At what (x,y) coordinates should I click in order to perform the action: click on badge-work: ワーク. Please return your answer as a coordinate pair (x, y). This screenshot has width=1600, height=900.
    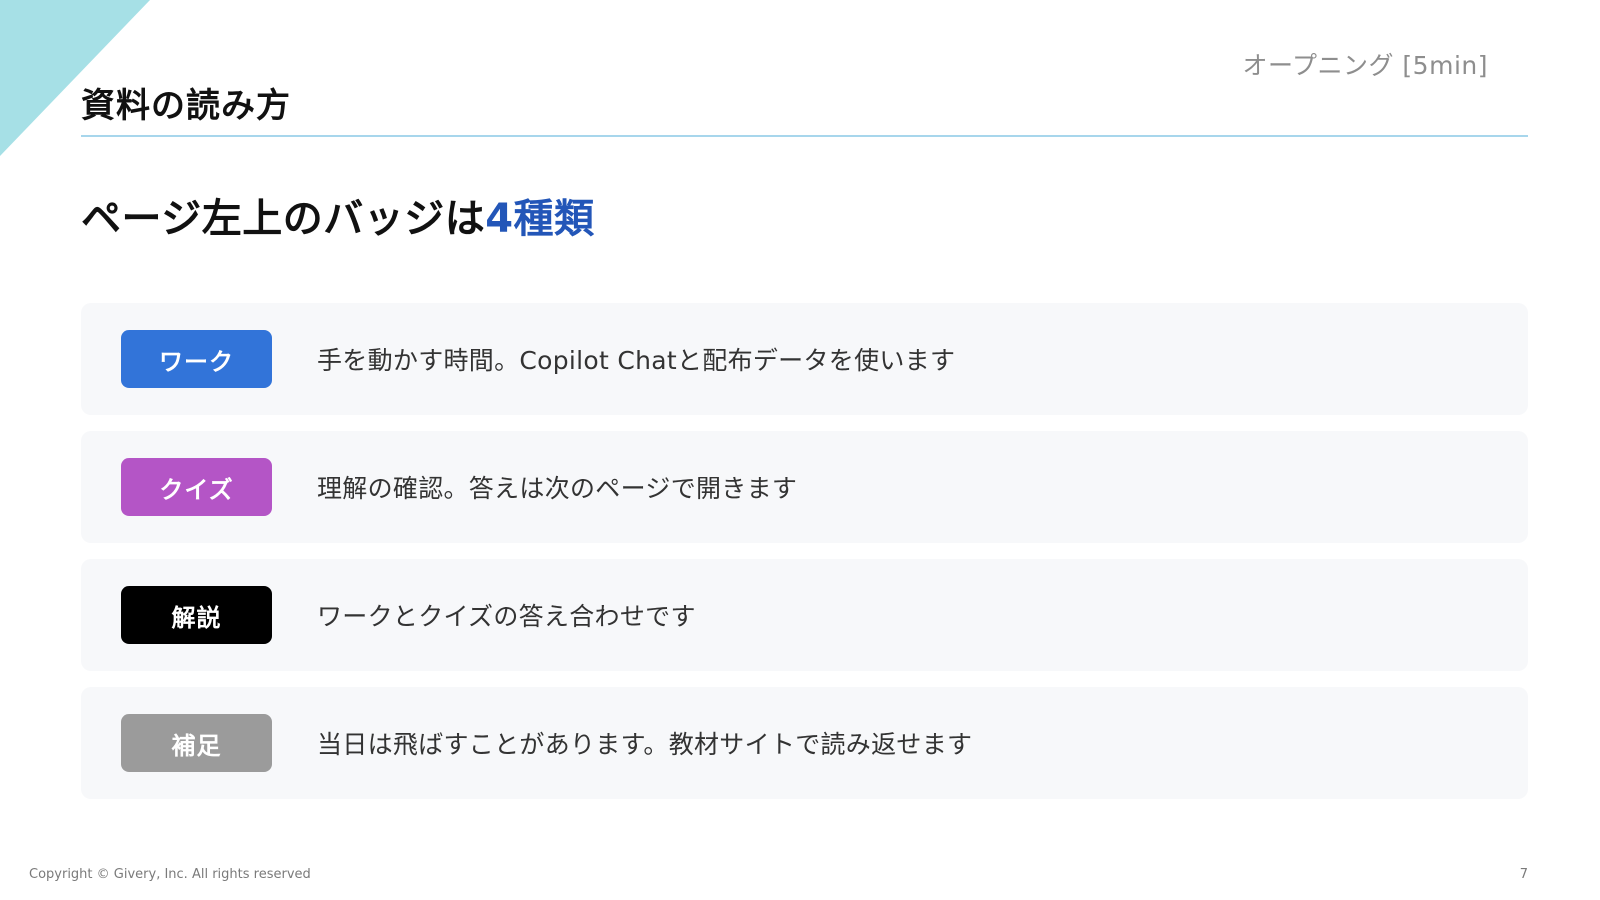
    Looking at the image, I should click on (196, 359).